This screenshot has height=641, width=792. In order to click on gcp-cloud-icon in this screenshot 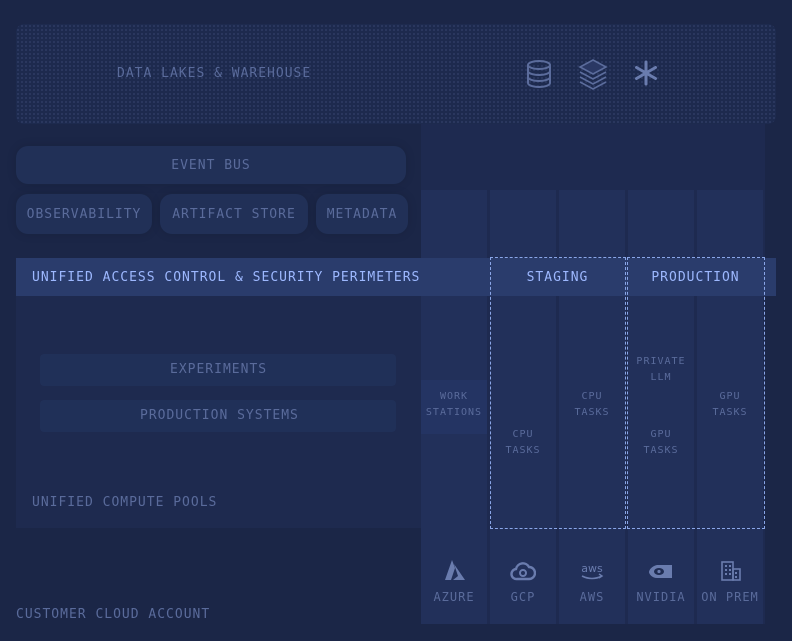, I will do `click(523, 571)`.